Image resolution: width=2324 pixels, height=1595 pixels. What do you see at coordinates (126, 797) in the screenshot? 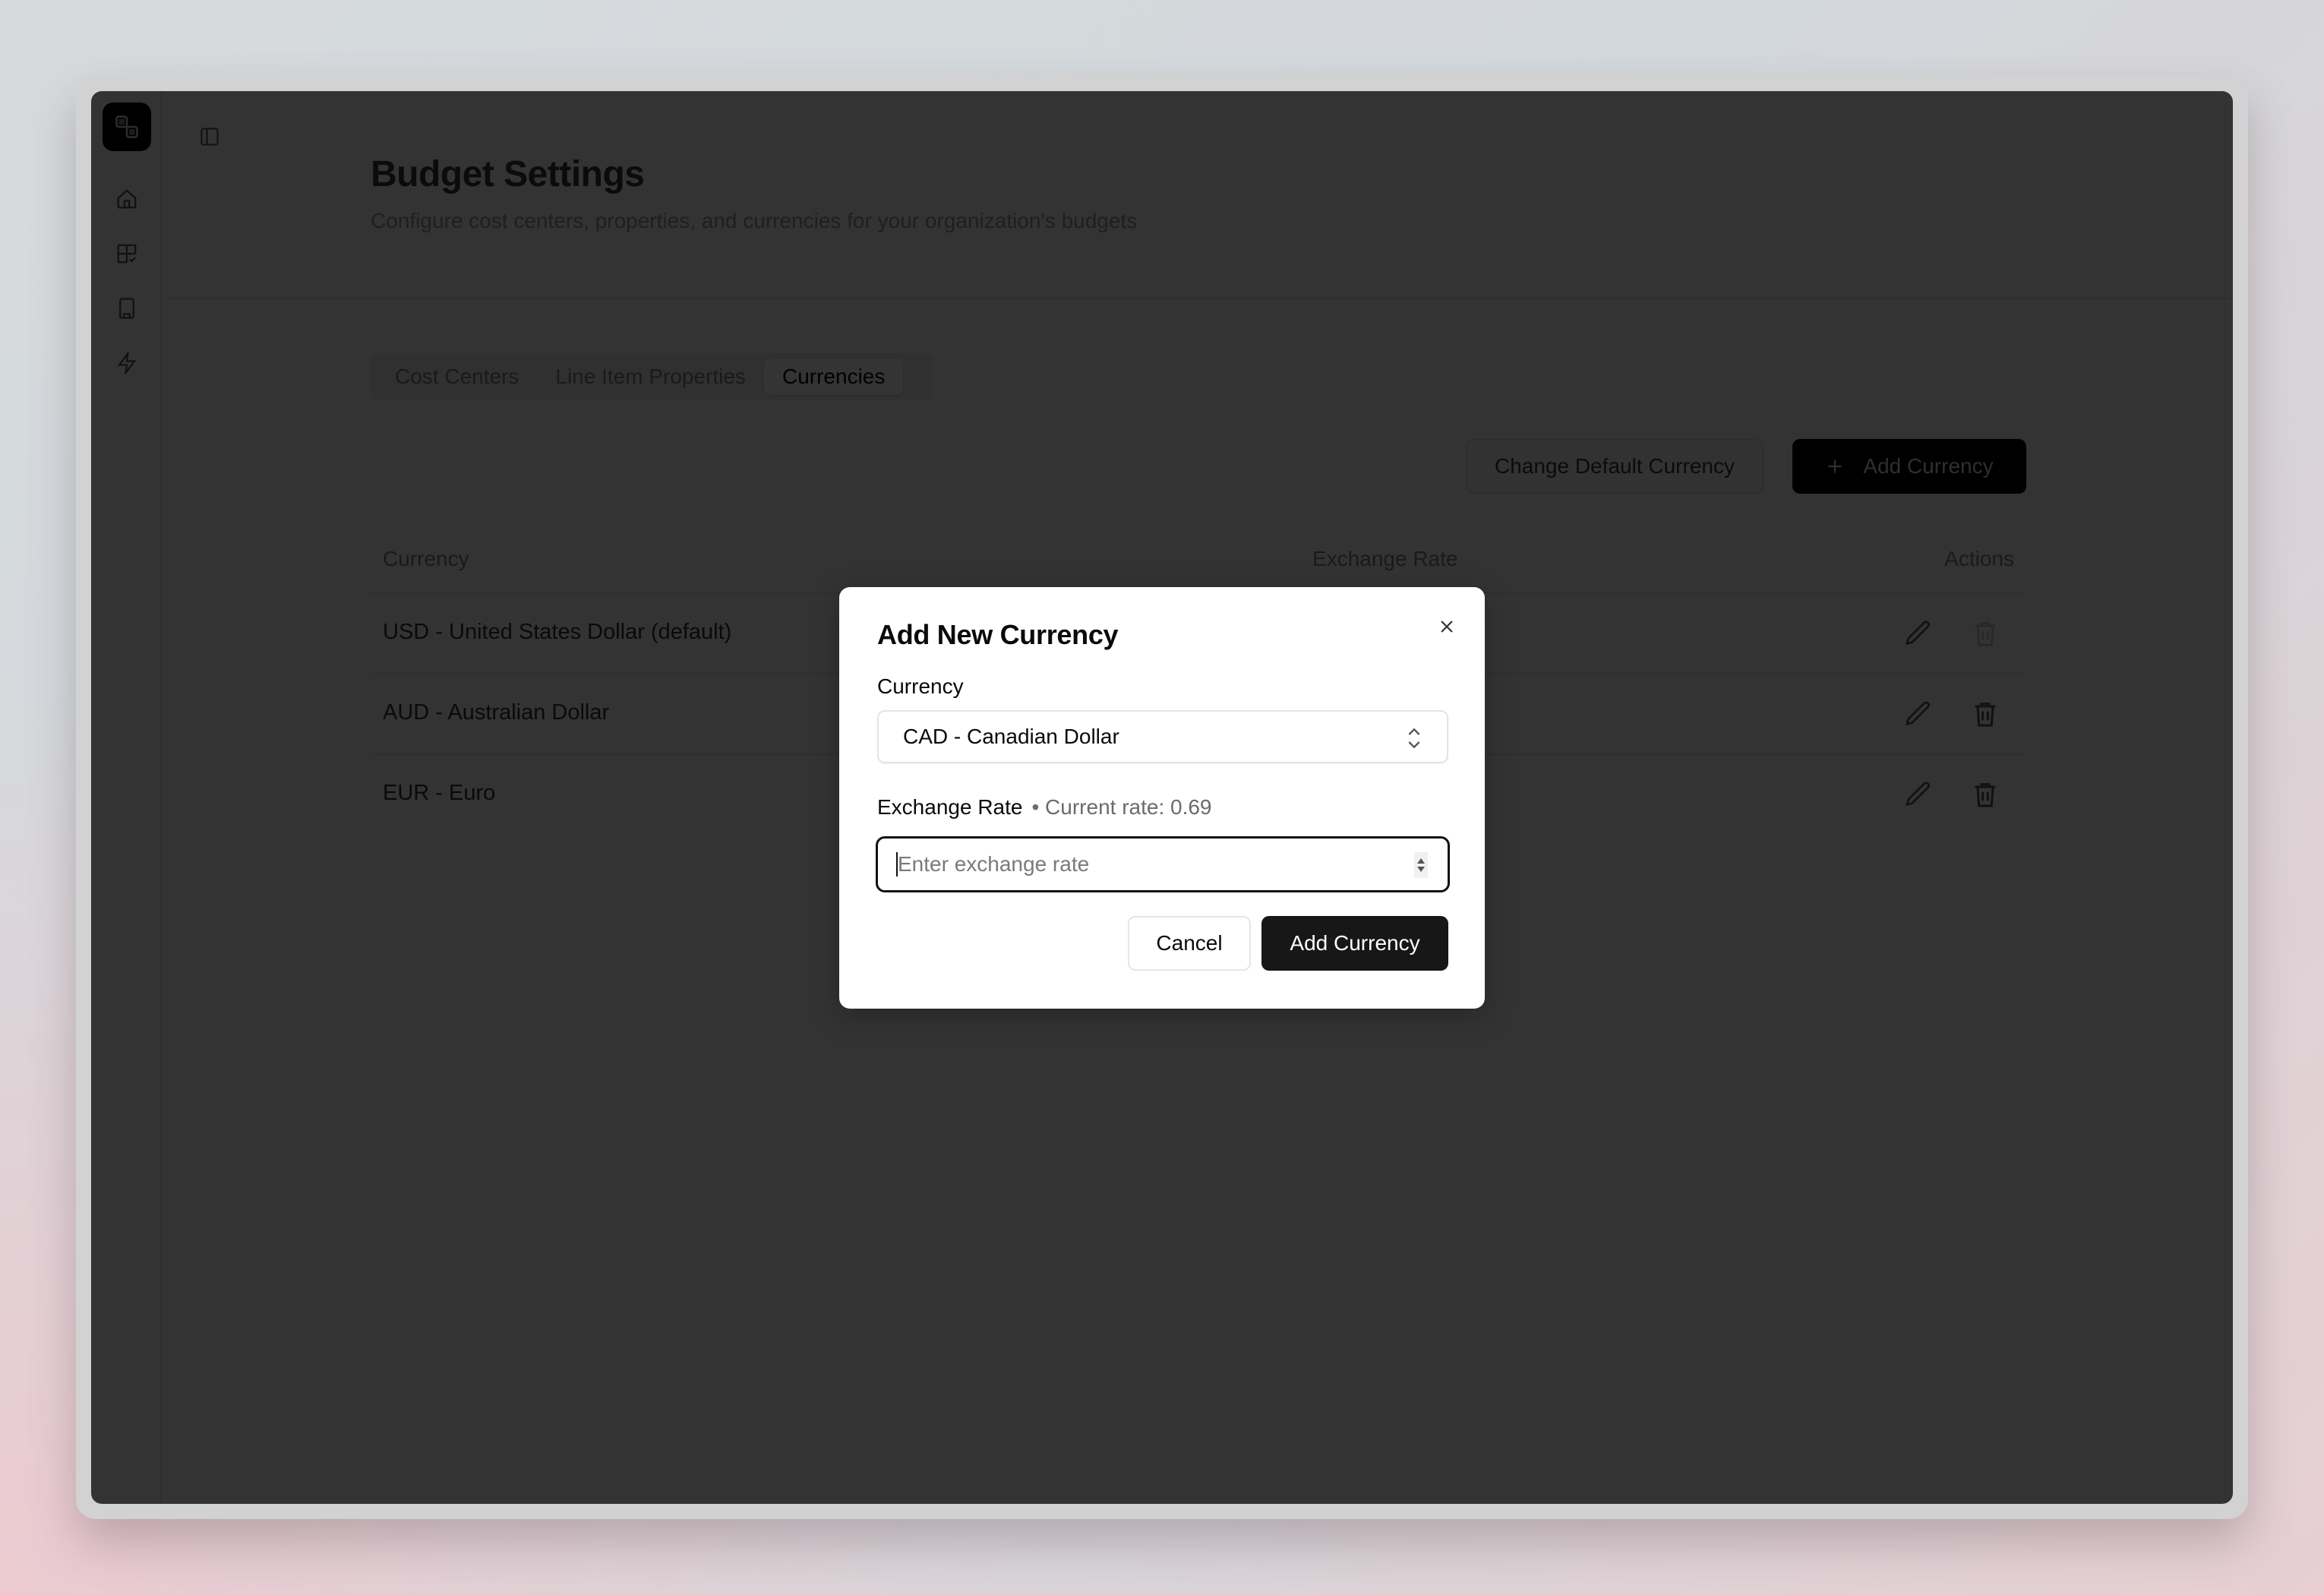
I see `sidebar` at bounding box center [126, 797].